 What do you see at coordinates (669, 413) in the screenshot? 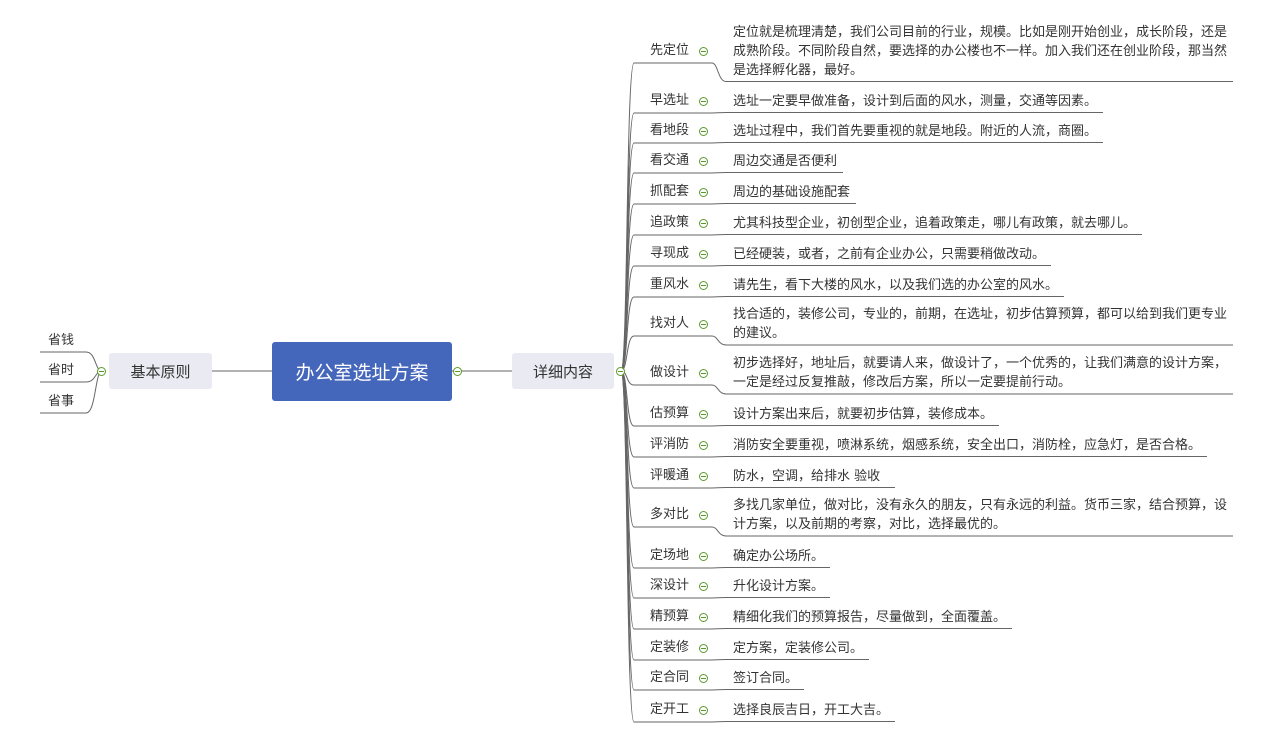
I see `detail-item-label: 估预算` at bounding box center [669, 413].